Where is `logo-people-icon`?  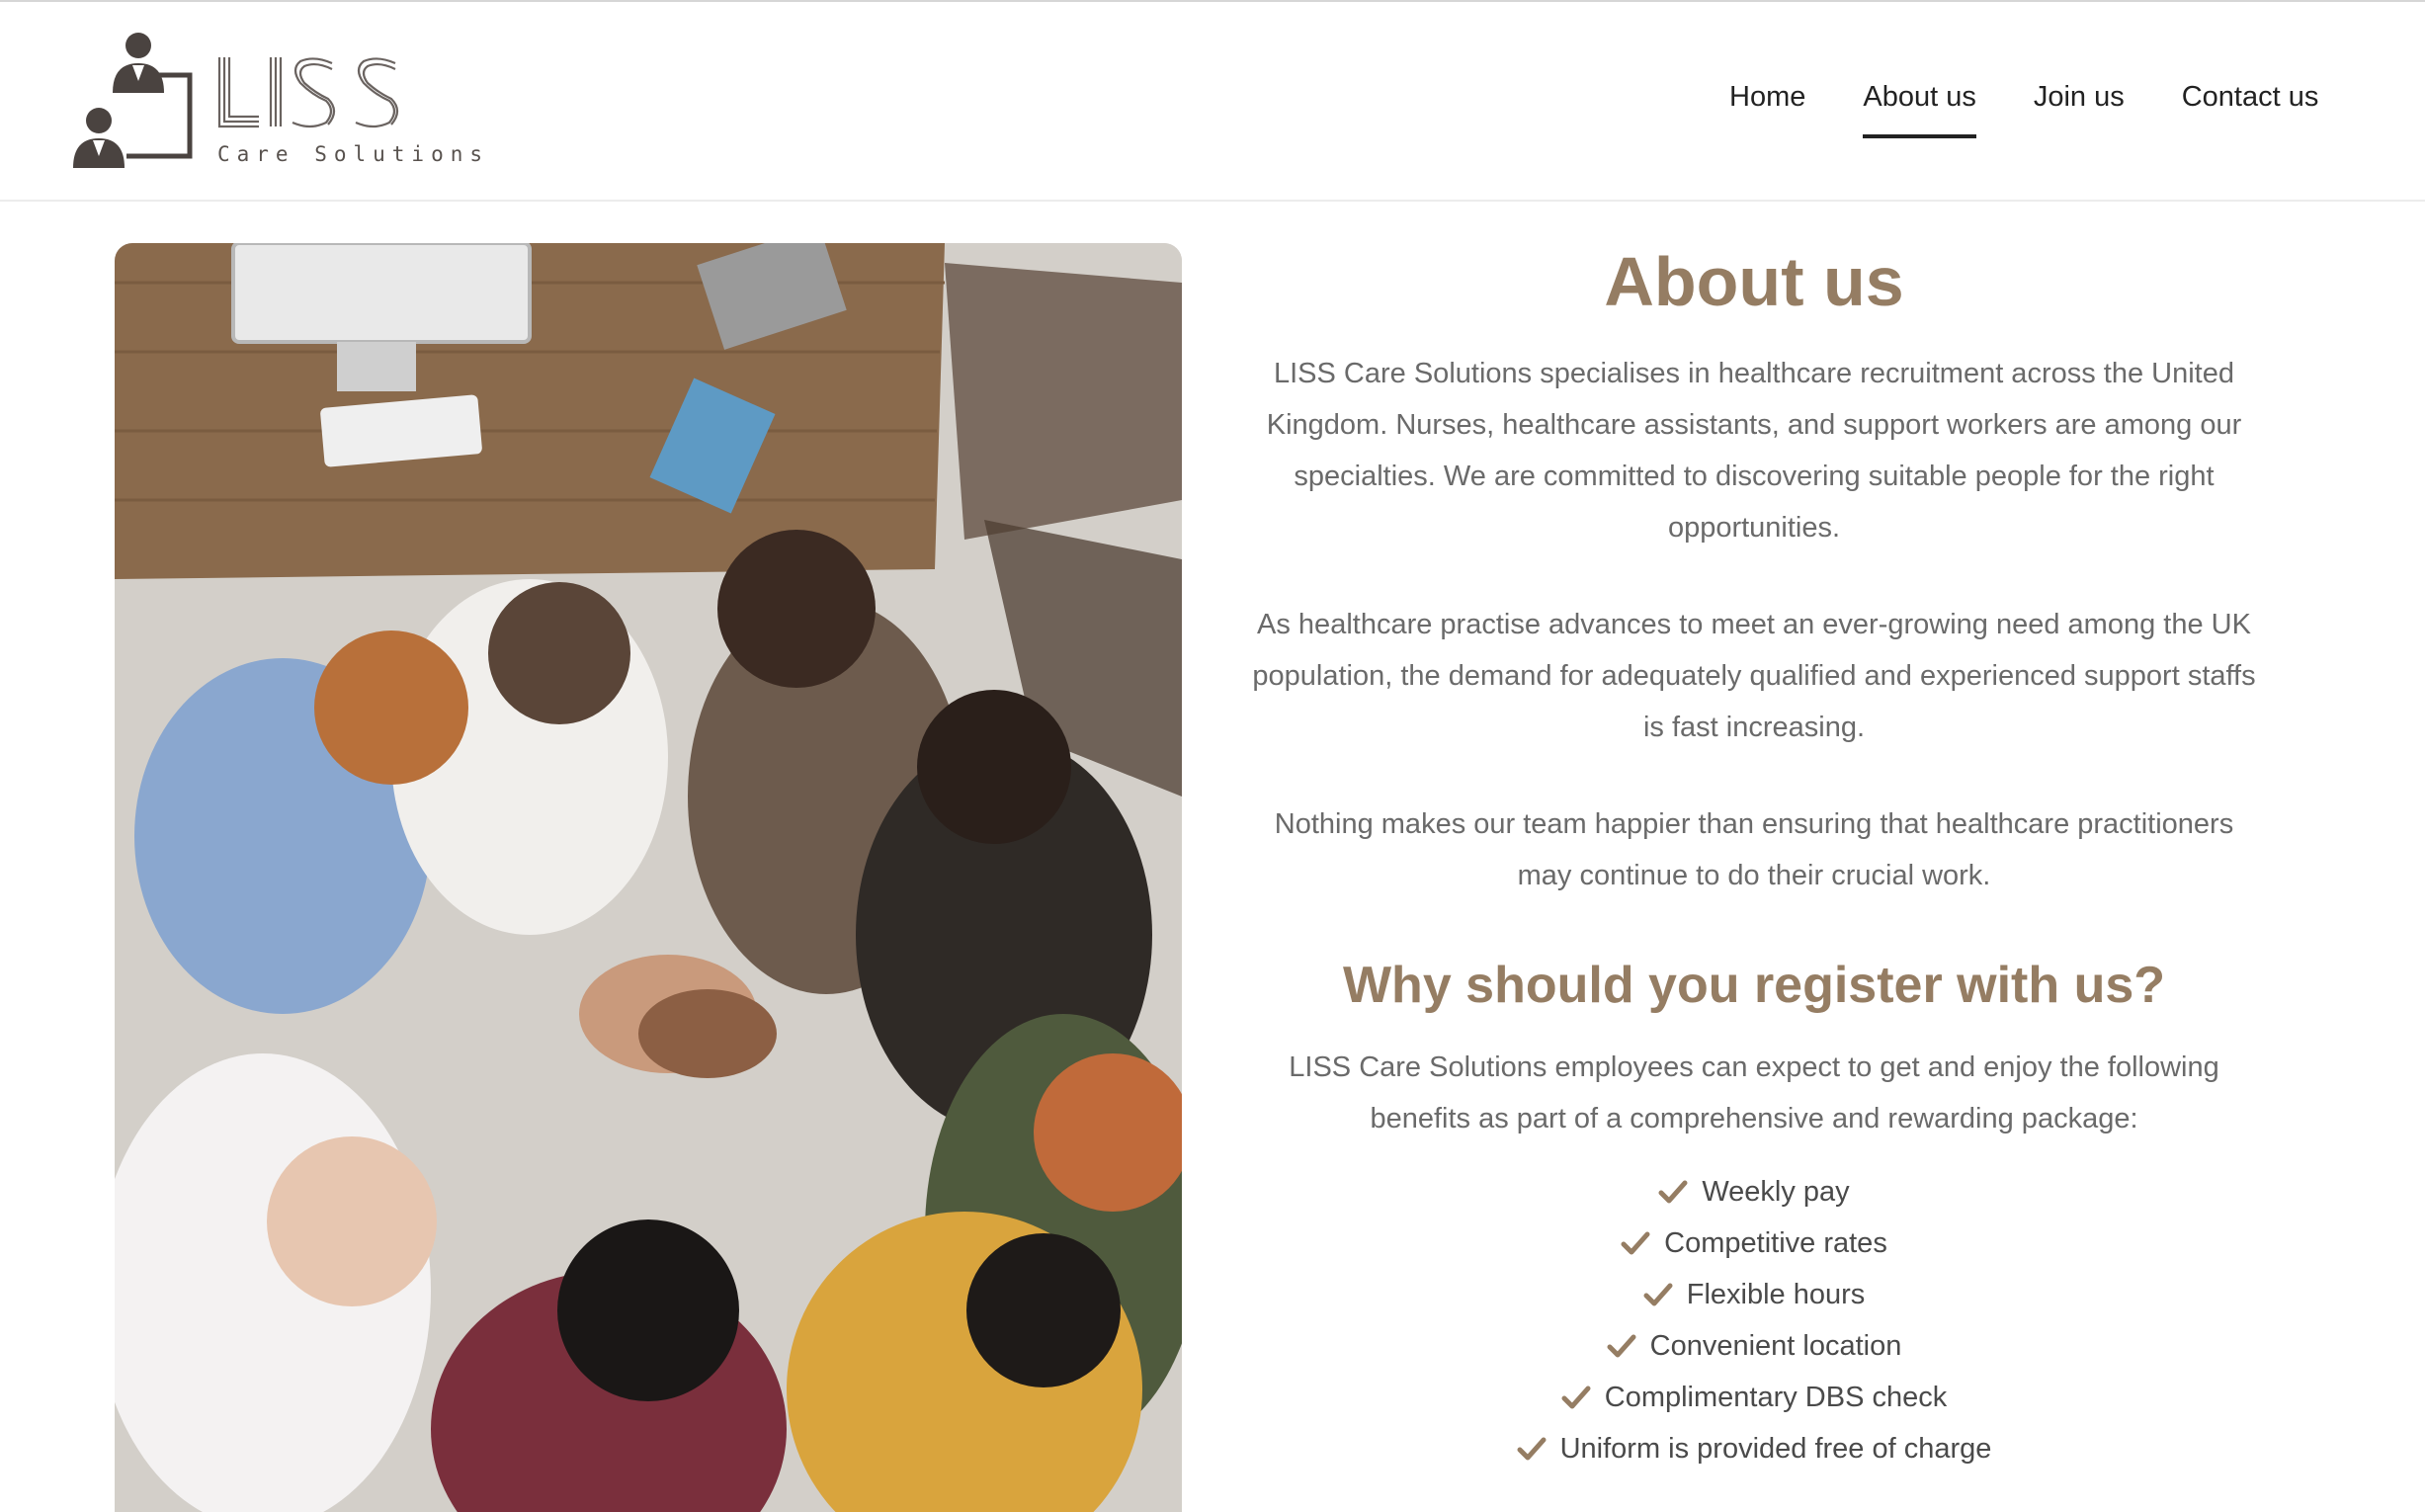
logo-people-icon is located at coordinates (133, 100).